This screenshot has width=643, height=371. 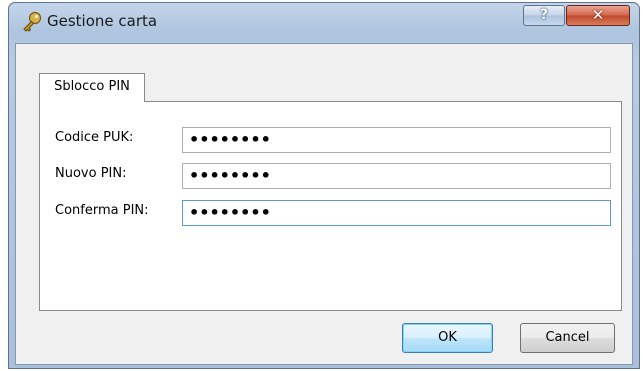 I want to click on window-title: Gestione carta, so click(x=102, y=21).